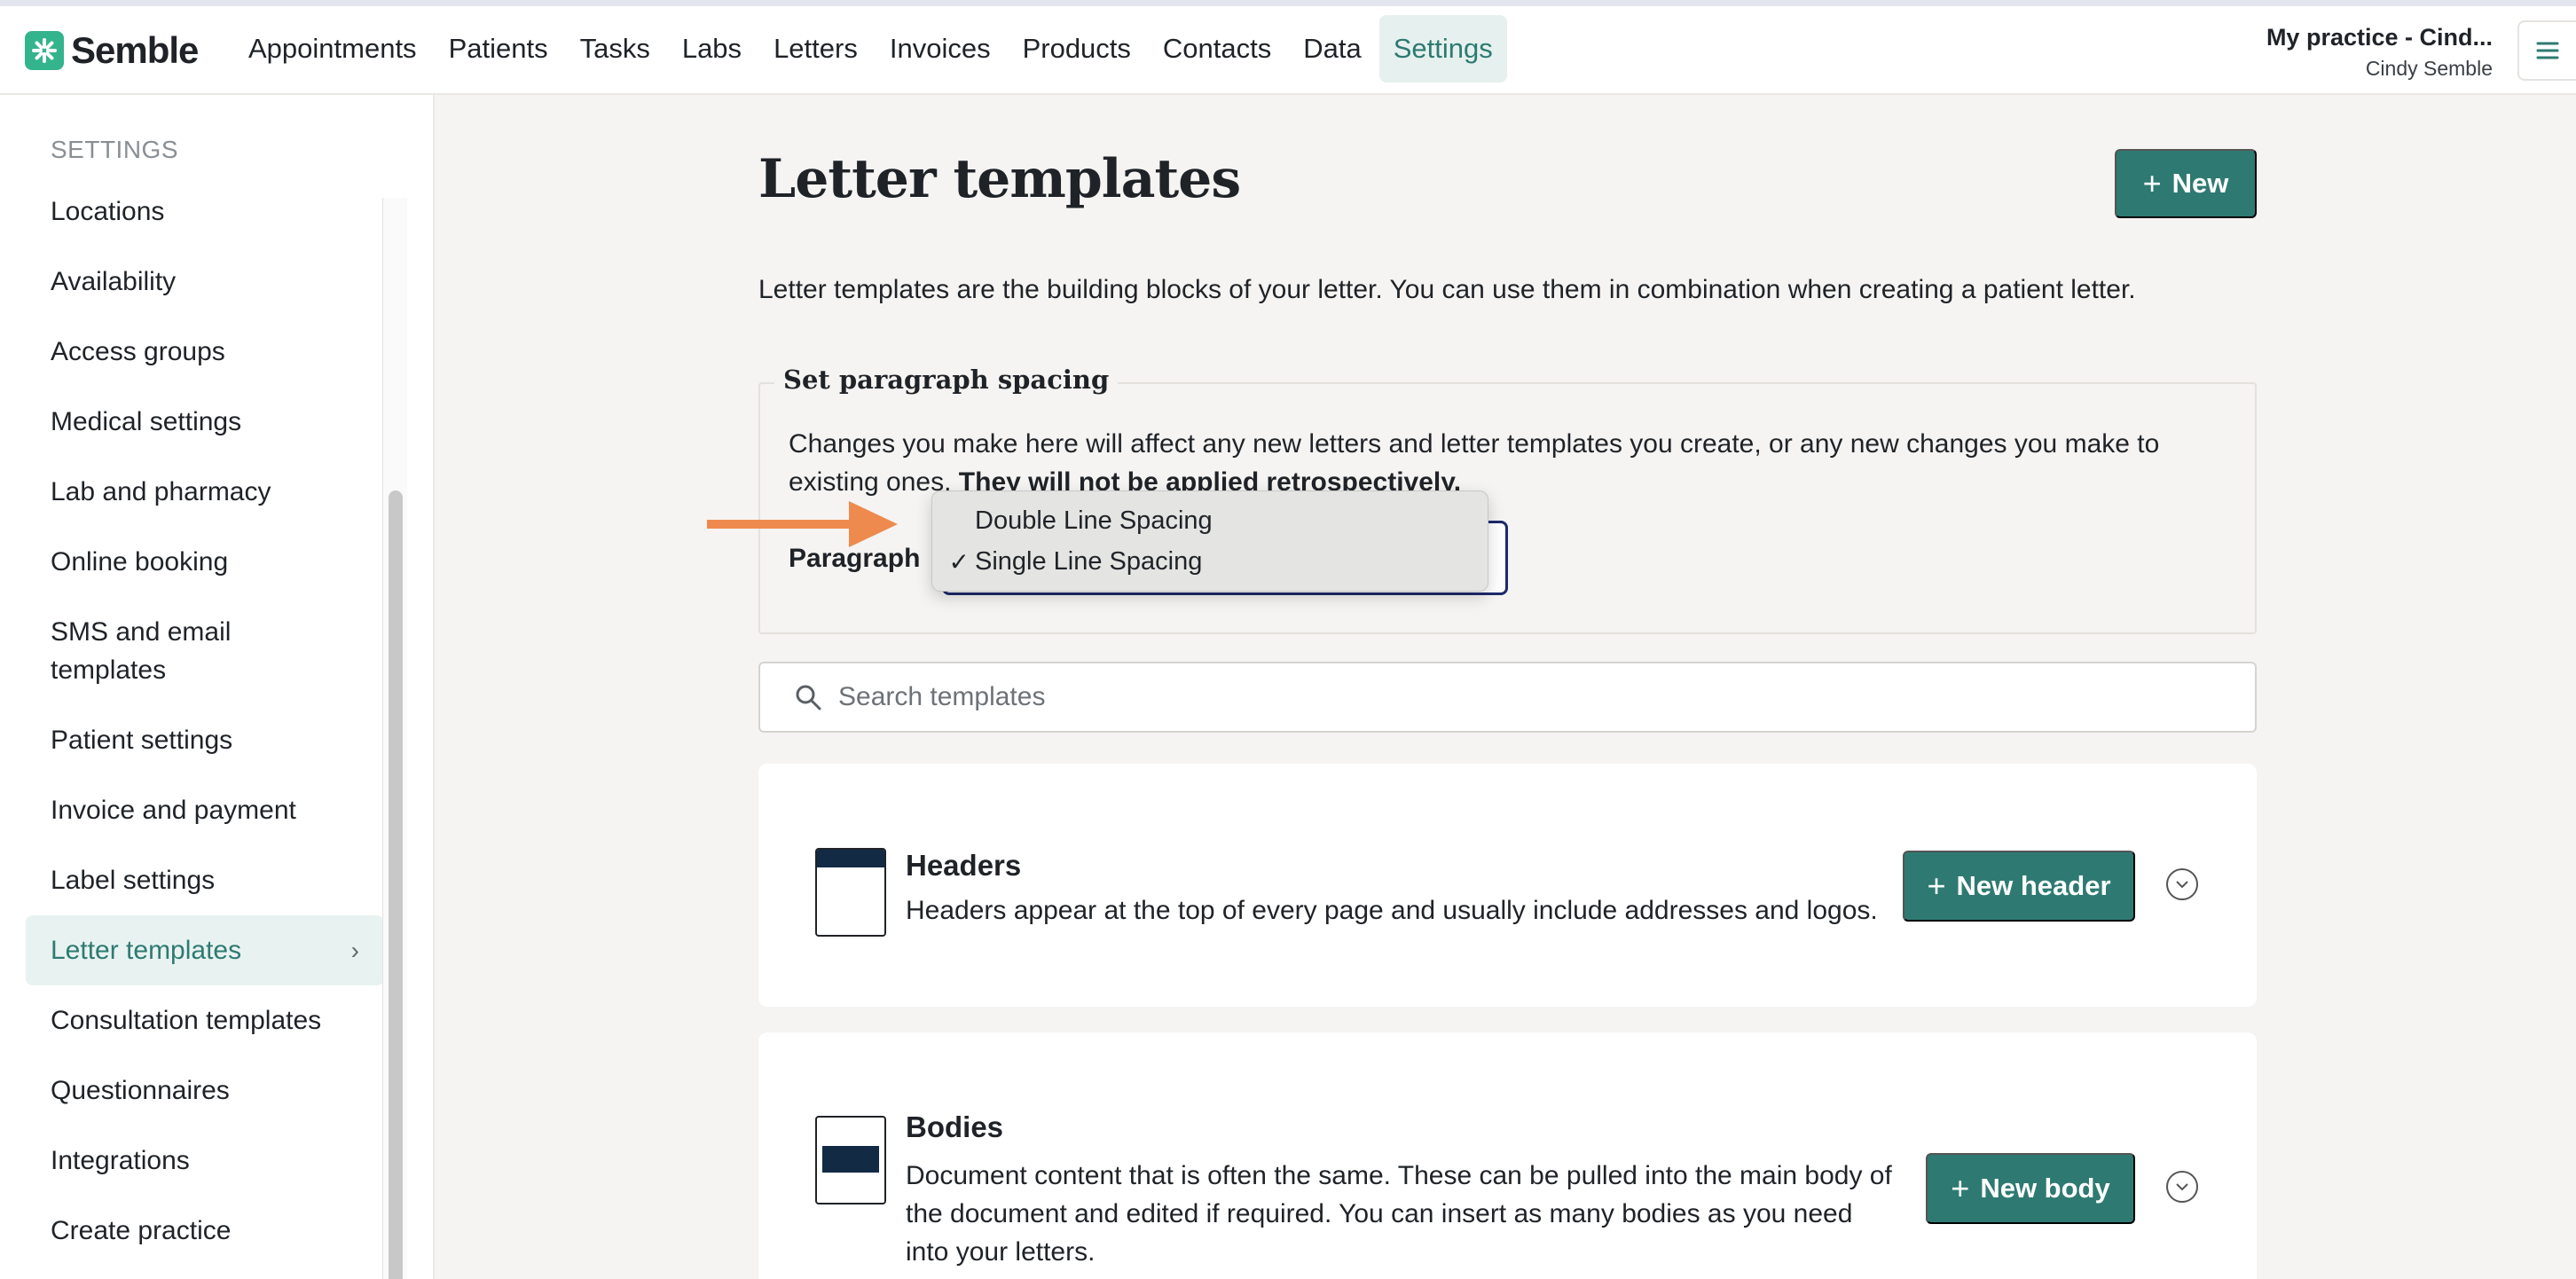 The width and height of the screenshot is (2576, 1279). I want to click on sidebar-item-letter-templates: Letter templates ›, so click(205, 950).